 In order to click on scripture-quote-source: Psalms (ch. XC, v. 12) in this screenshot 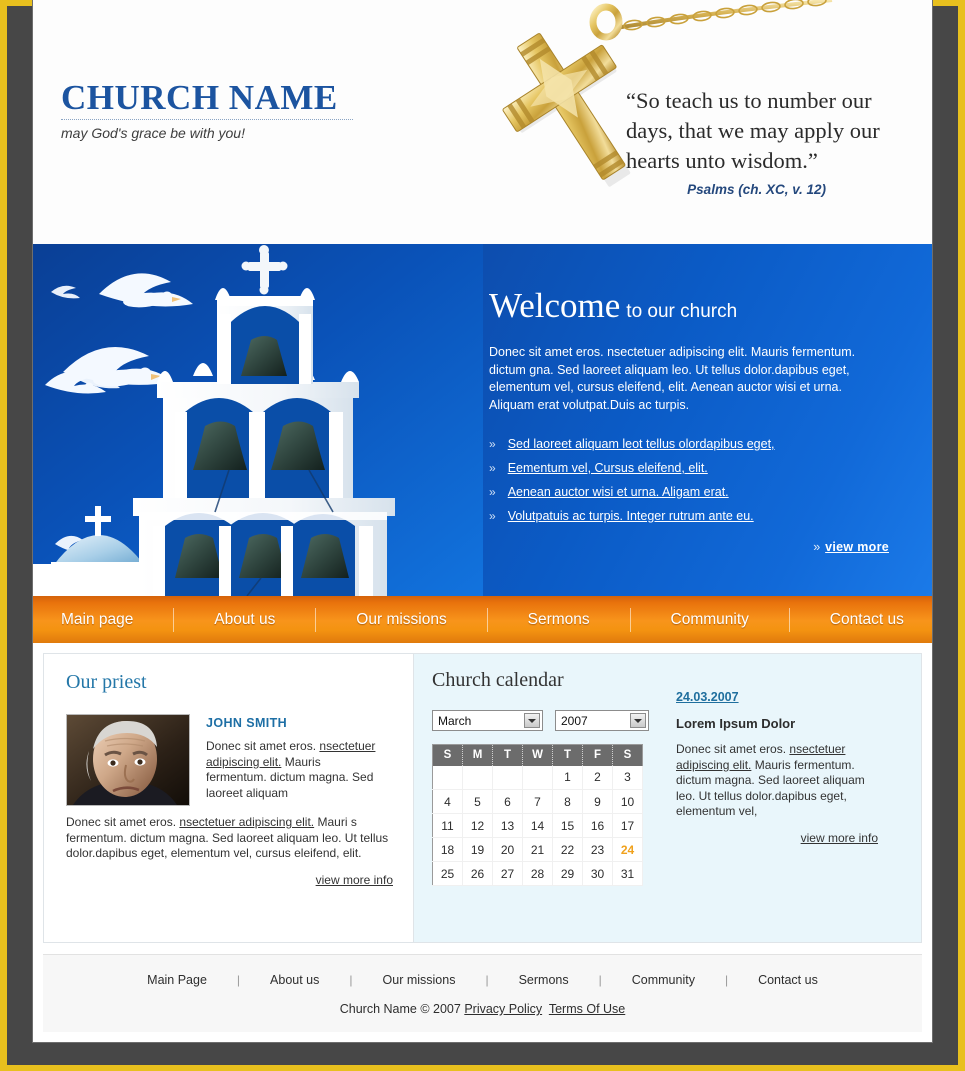, I will do `click(756, 189)`.